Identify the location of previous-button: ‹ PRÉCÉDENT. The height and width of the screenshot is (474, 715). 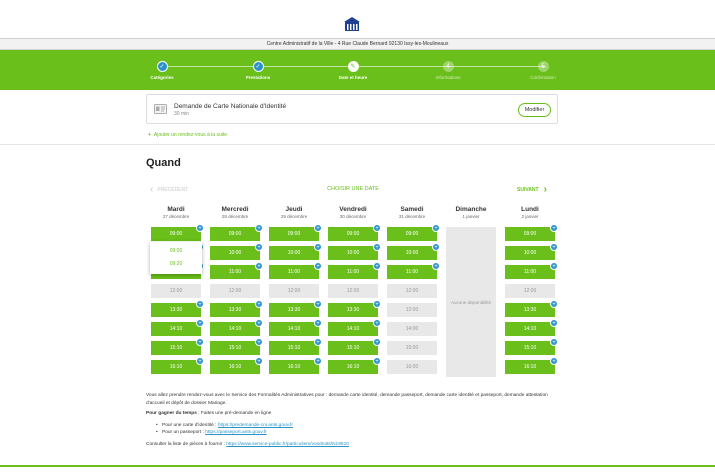
(169, 189).